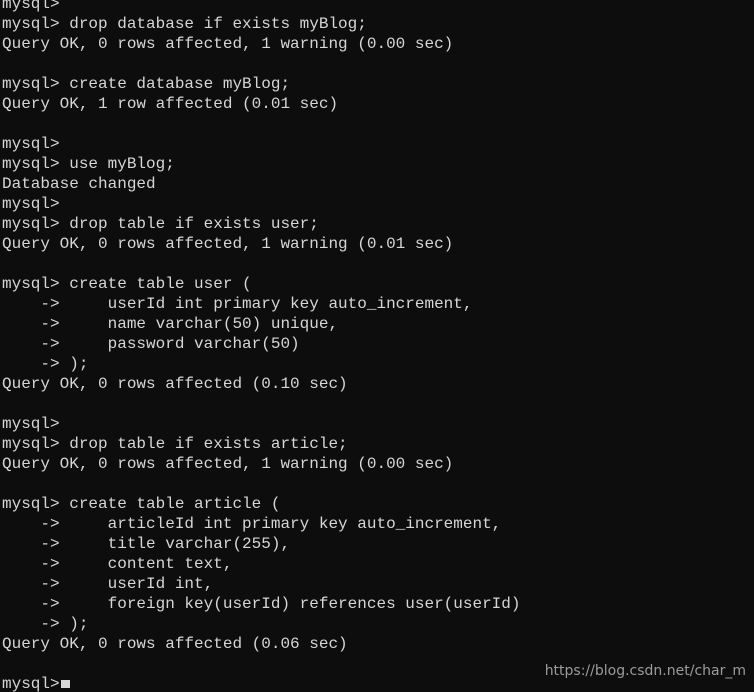  What do you see at coordinates (175, 644) in the screenshot?
I see `terminal-line: Query OK, 0 rows affected (0.06 sec)` at bounding box center [175, 644].